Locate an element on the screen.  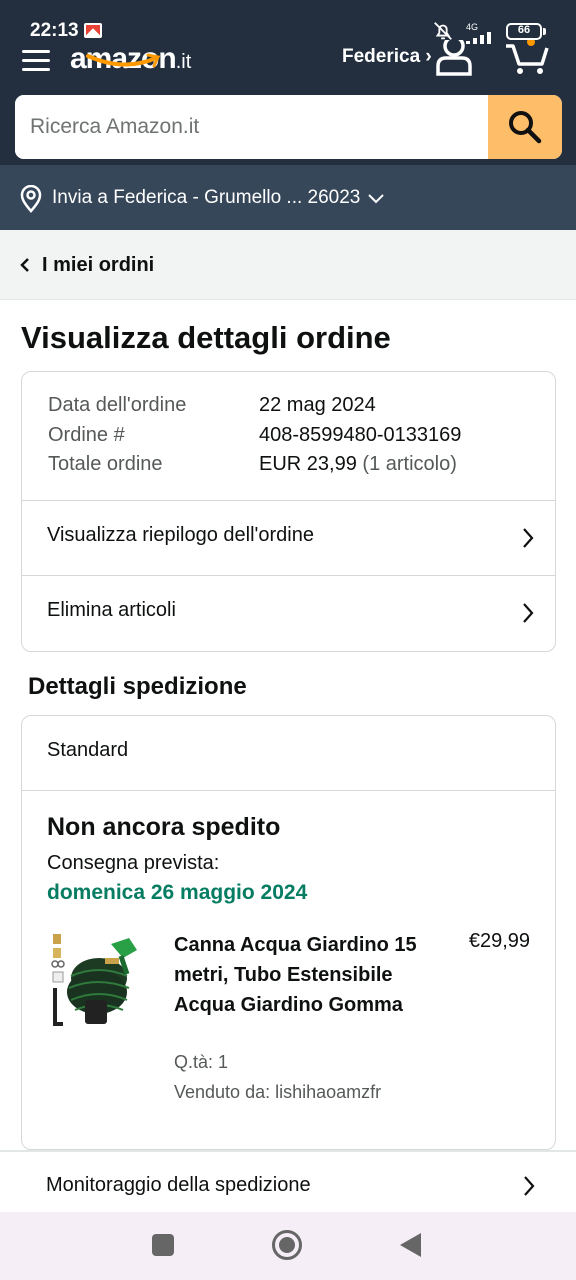
status-time: 22:13 is located at coordinates (54, 30).